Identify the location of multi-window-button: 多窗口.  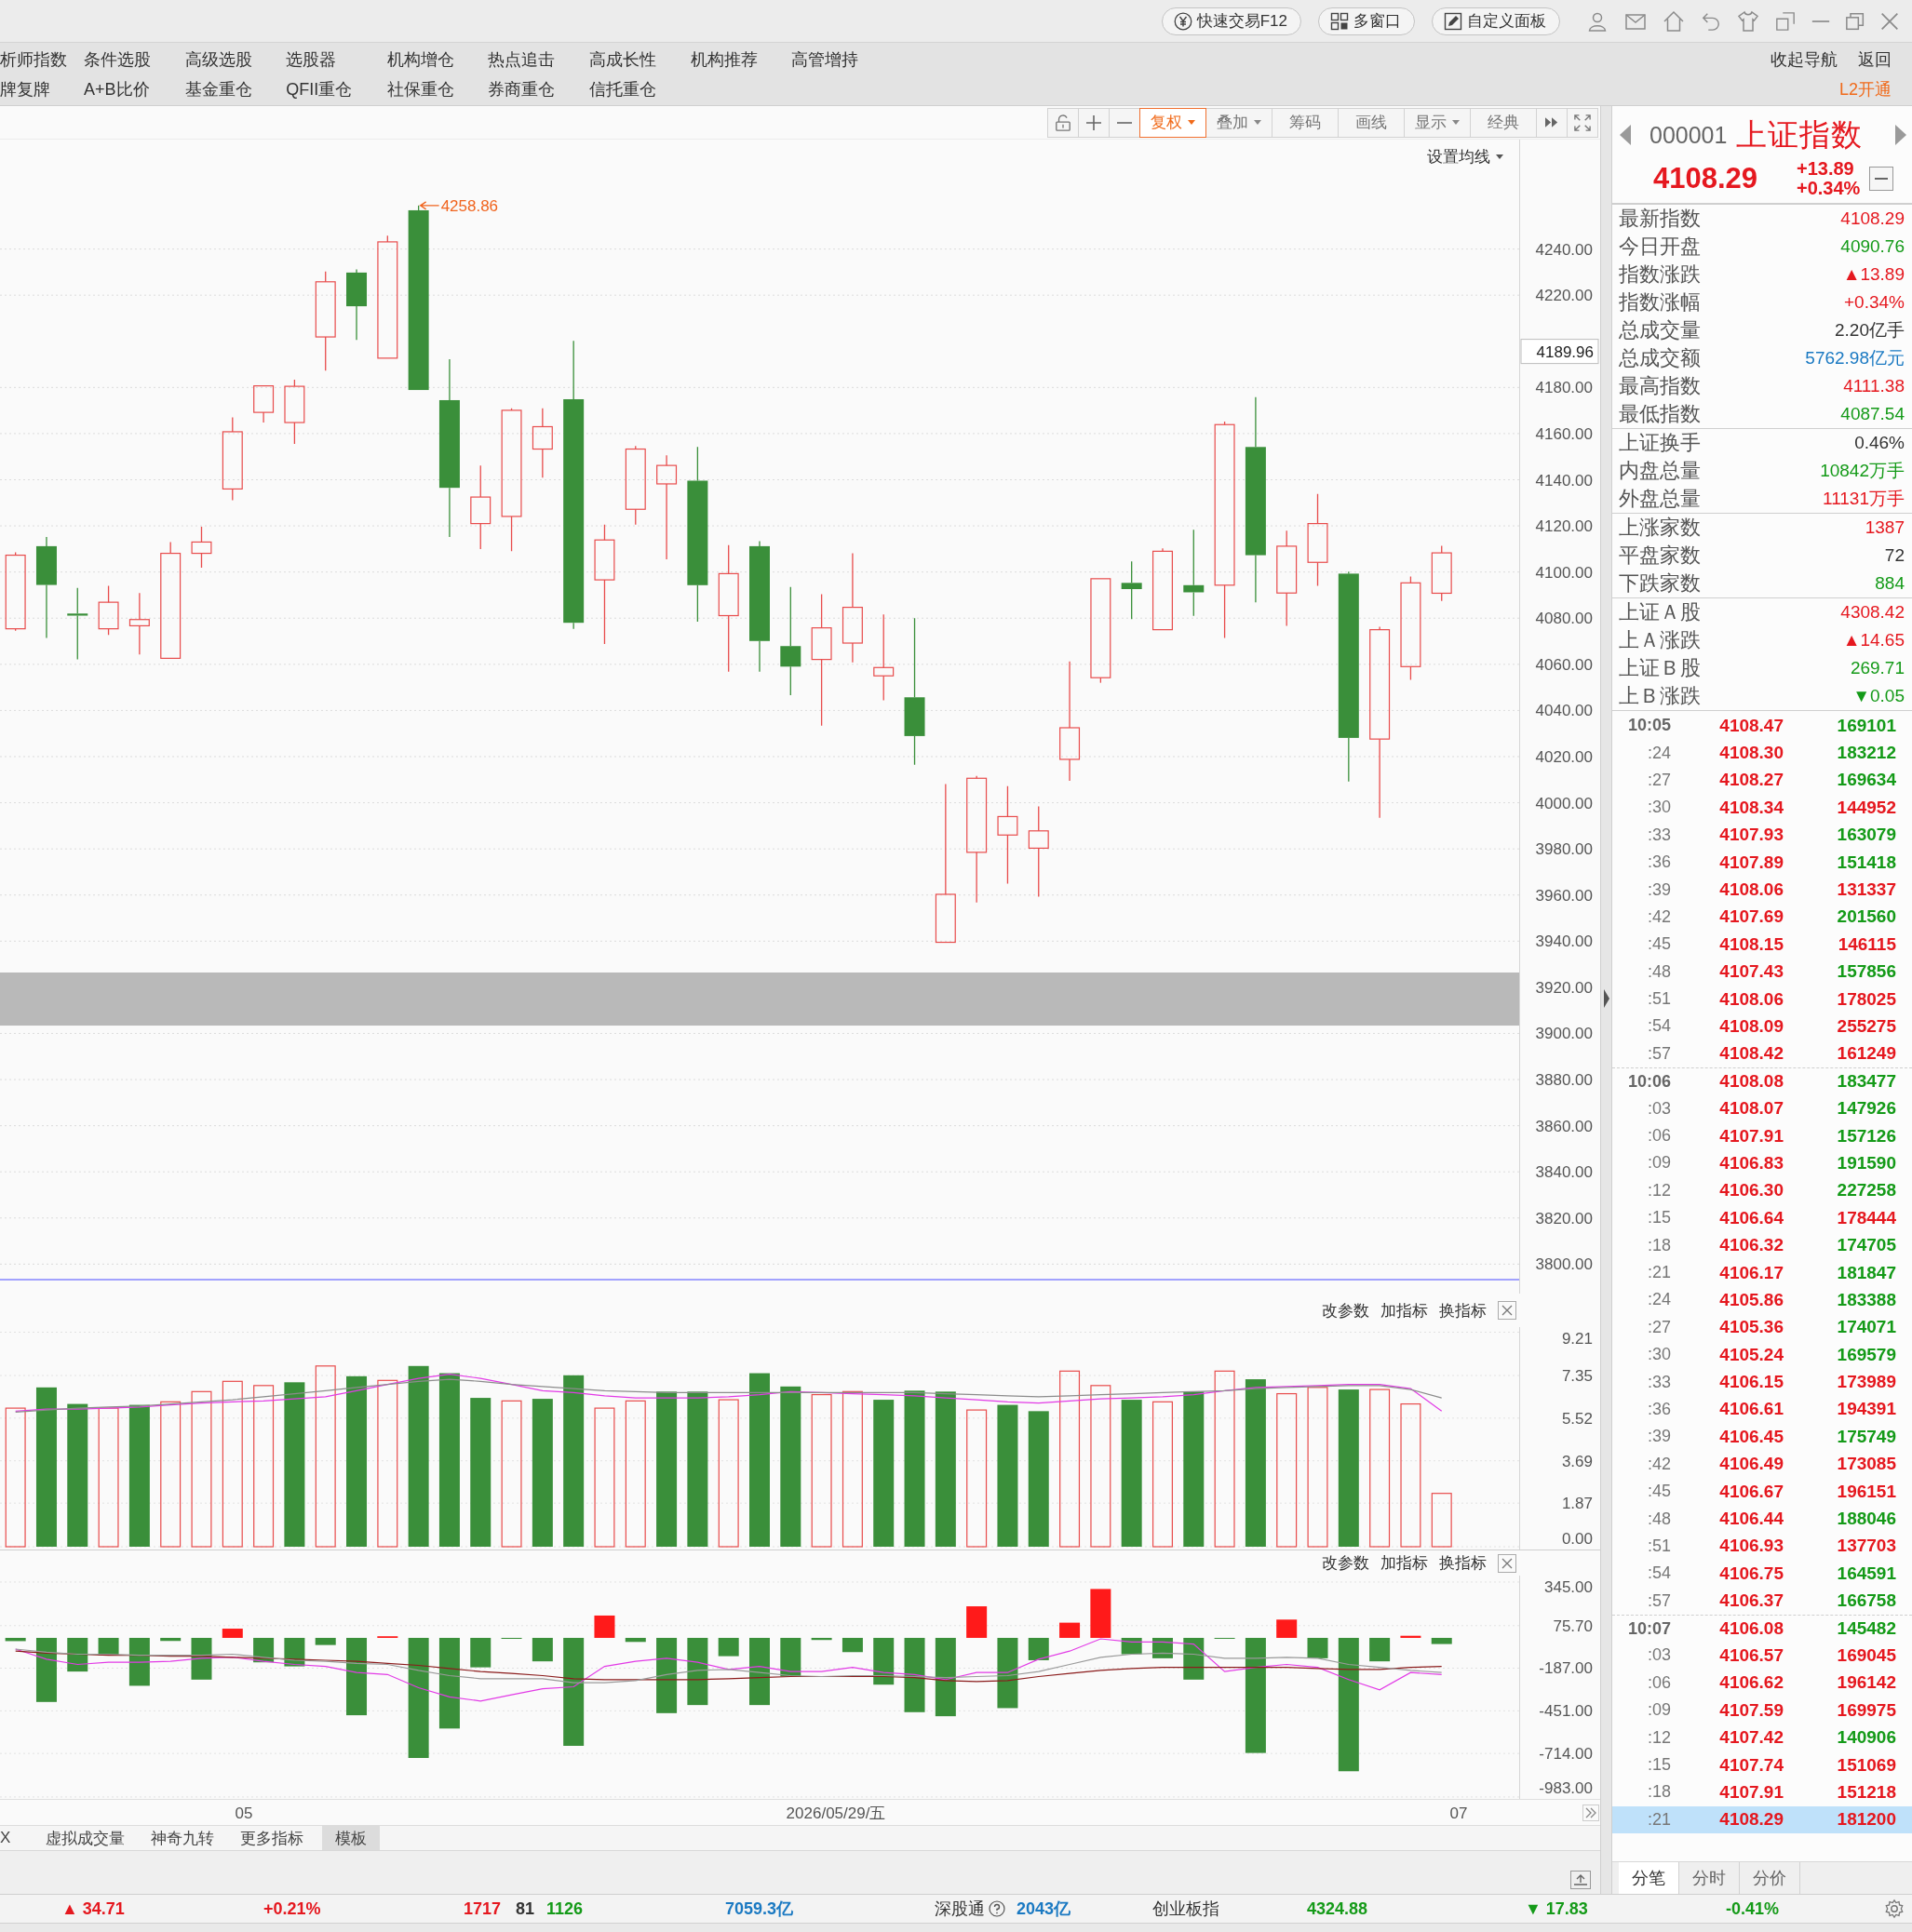
(1366, 21).